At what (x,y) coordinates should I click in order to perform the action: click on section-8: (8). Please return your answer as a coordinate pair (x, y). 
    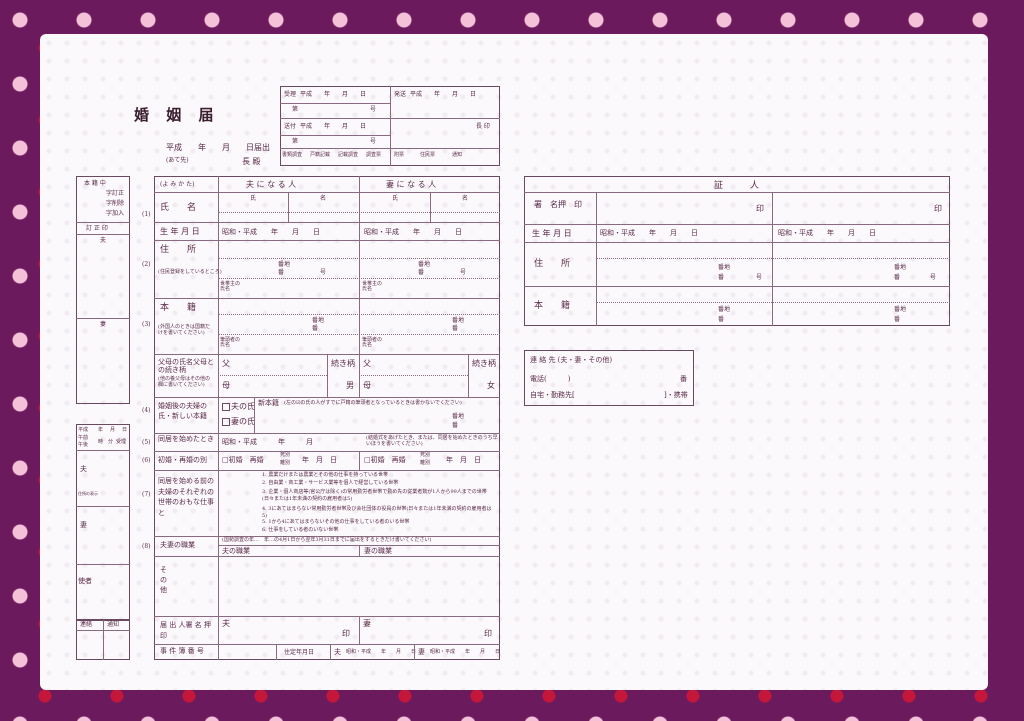
    Looking at the image, I should click on (146, 546).